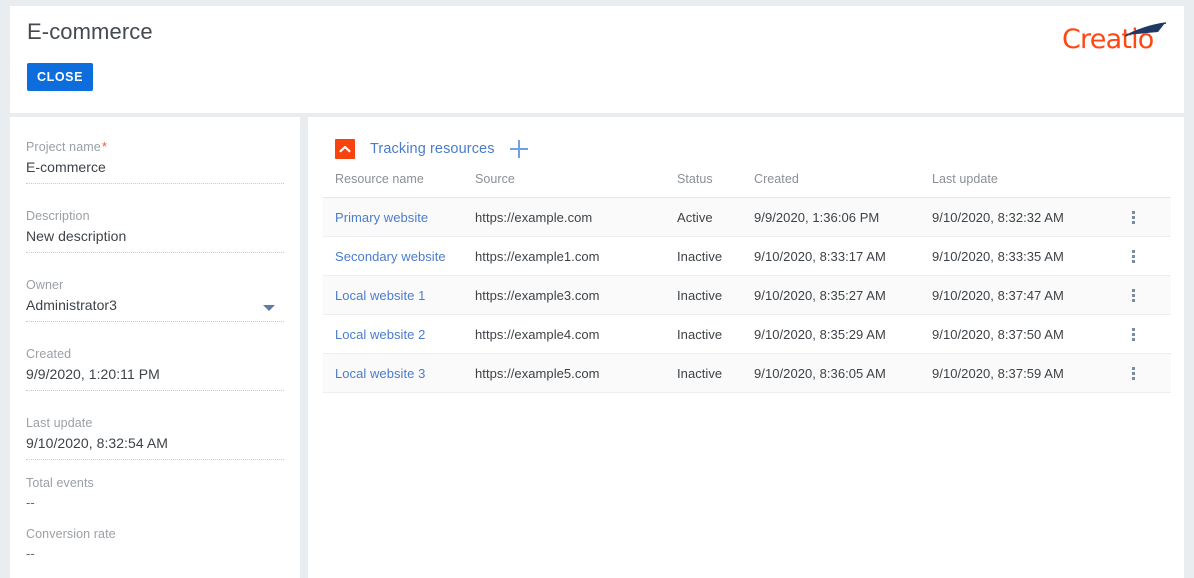  I want to click on section-header: Tracking resources, so click(432, 149).